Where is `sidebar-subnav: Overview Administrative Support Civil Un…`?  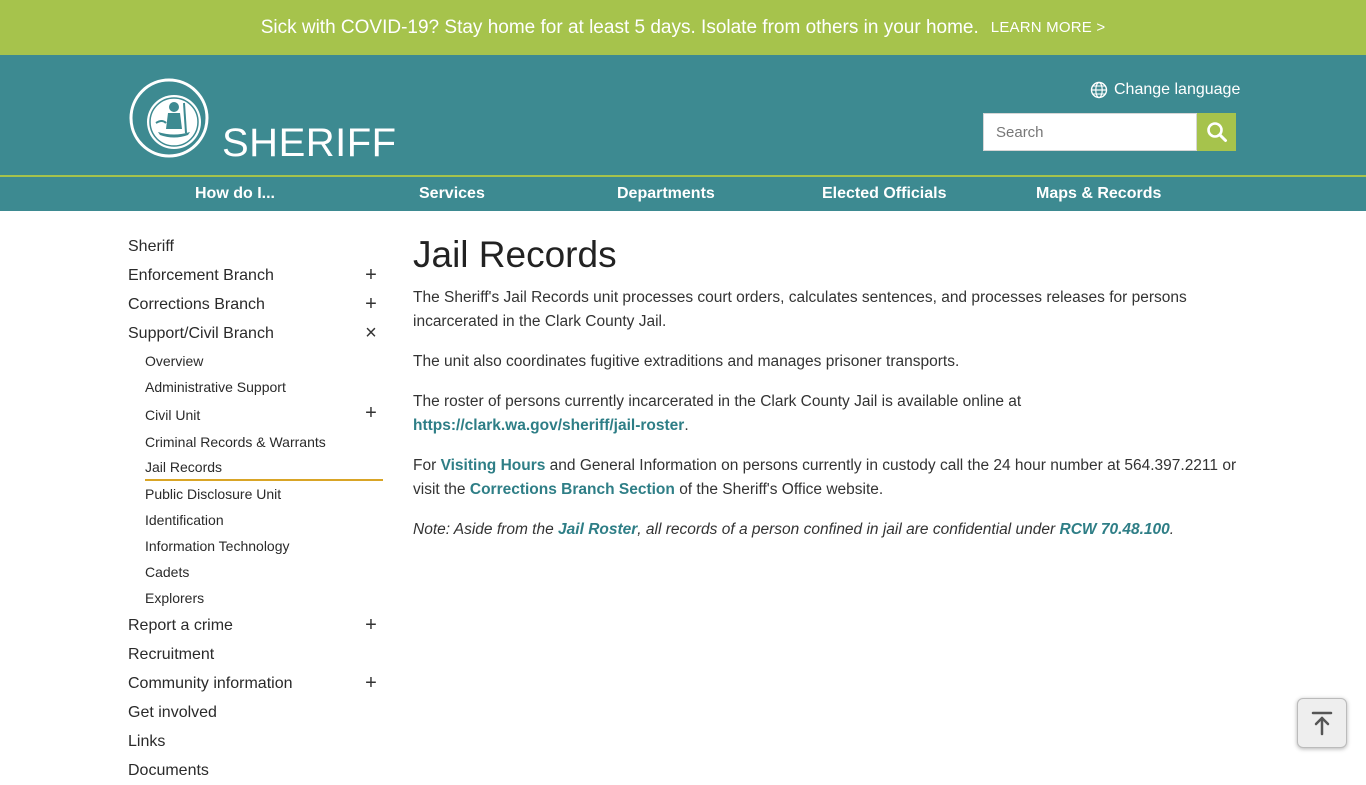 sidebar-subnav: Overview Administrative Support Civil Un… is located at coordinates (255, 479).